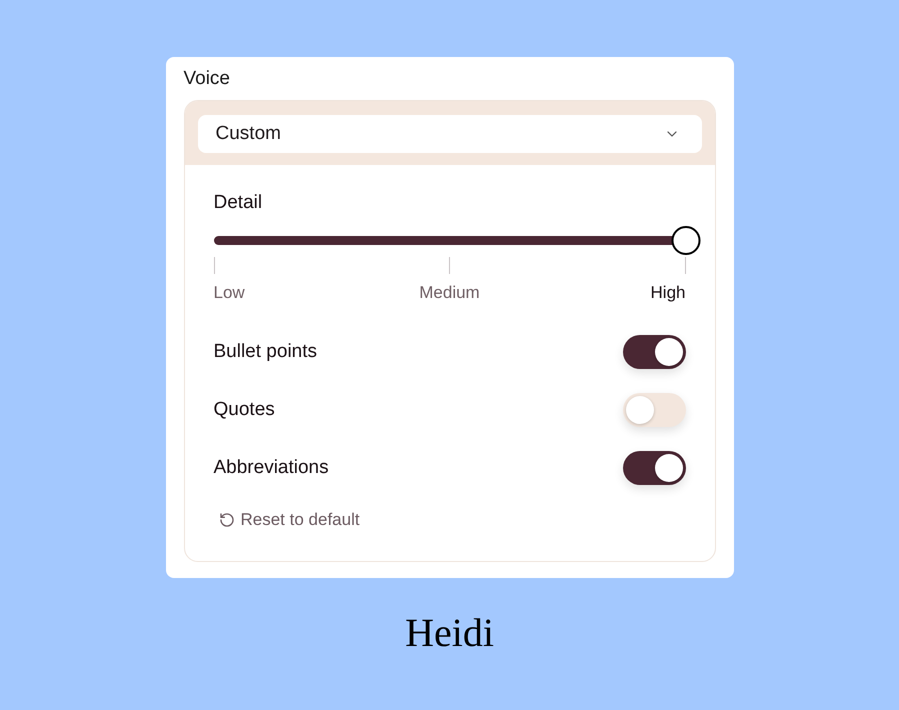 This screenshot has height=710, width=899. What do you see at coordinates (226, 520) in the screenshot?
I see `reset-icon` at bounding box center [226, 520].